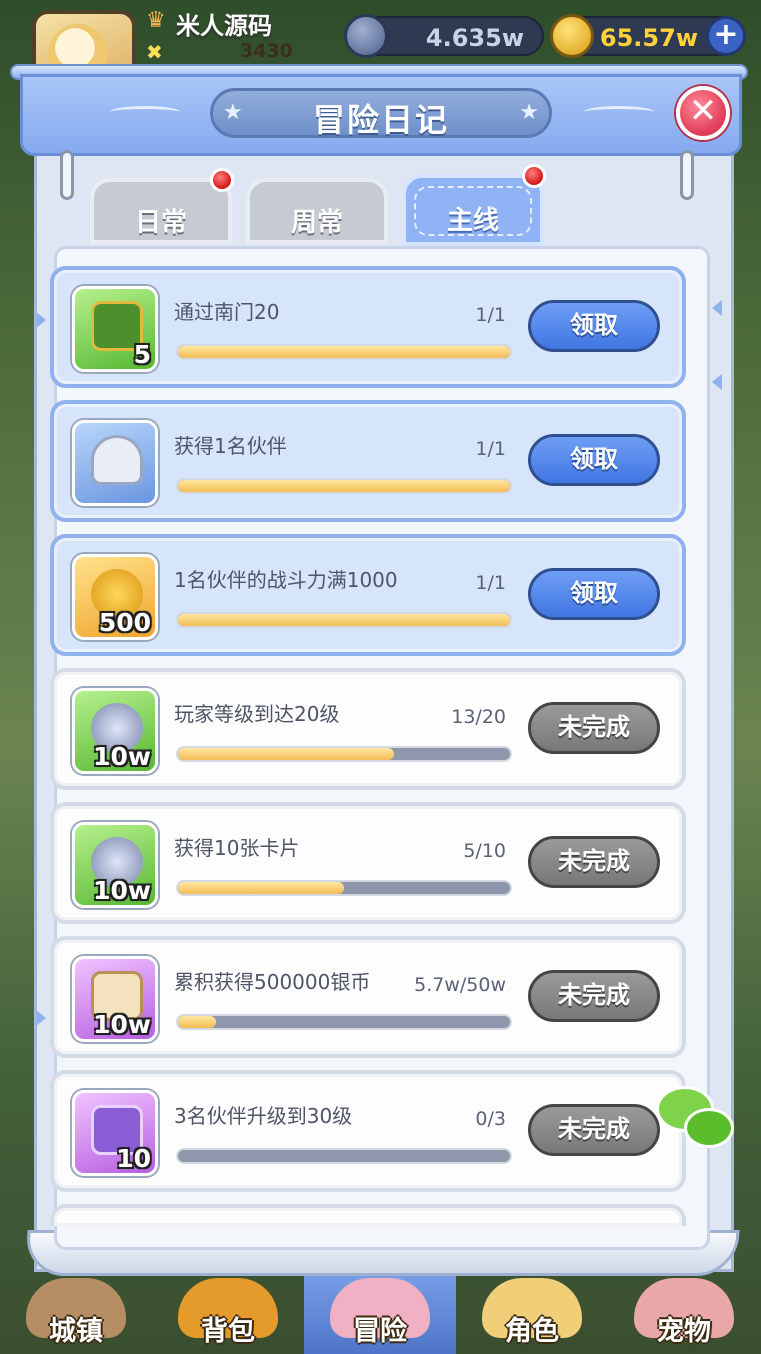  What do you see at coordinates (368, 1131) in the screenshot?
I see `task-row: 10 3名伙伴升级到30级 0/3 未完成` at bounding box center [368, 1131].